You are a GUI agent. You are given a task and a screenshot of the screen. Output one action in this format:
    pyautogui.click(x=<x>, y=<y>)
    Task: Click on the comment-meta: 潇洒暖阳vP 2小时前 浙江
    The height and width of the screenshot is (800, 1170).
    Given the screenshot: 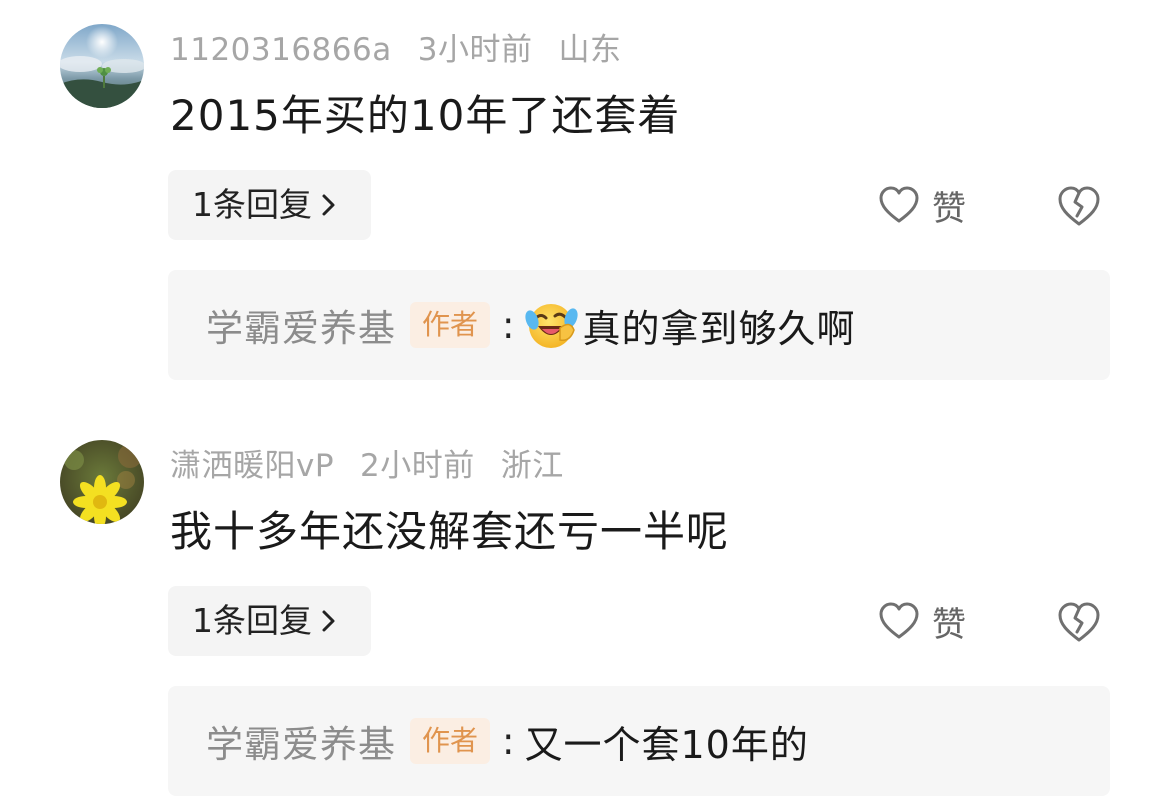 What is the action you would take?
    pyautogui.click(x=380, y=466)
    